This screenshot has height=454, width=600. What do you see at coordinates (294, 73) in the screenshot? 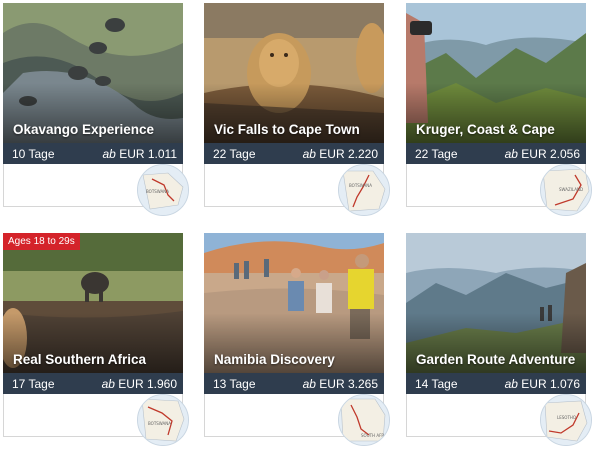
I see `lions-photo: Vic Falls to Cape Town` at bounding box center [294, 73].